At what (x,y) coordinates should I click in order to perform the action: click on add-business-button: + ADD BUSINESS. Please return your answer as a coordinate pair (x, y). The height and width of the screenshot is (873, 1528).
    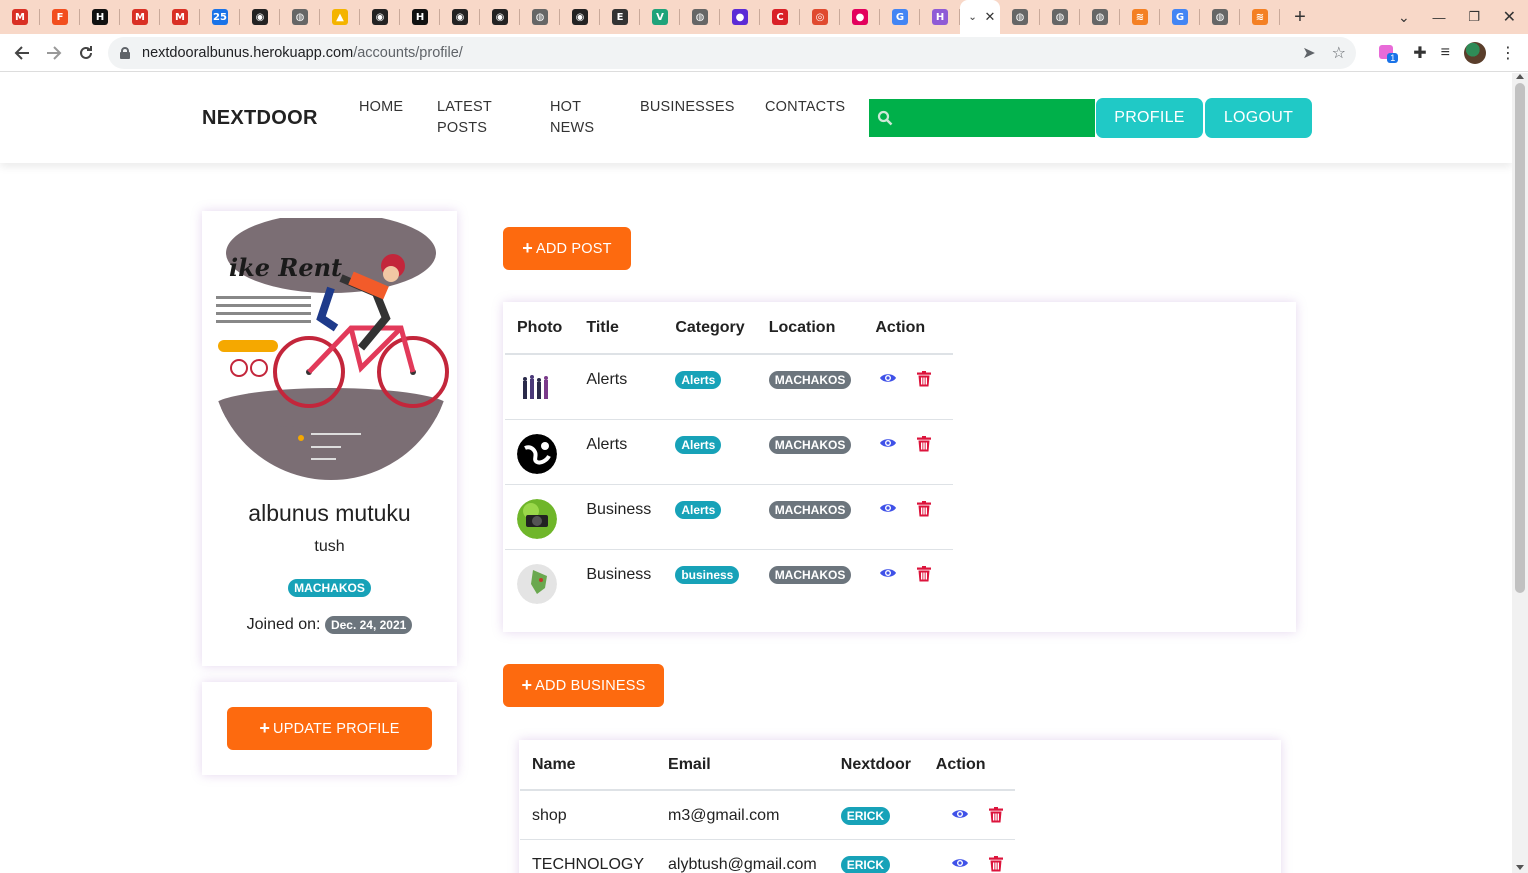
    Looking at the image, I should click on (583, 685).